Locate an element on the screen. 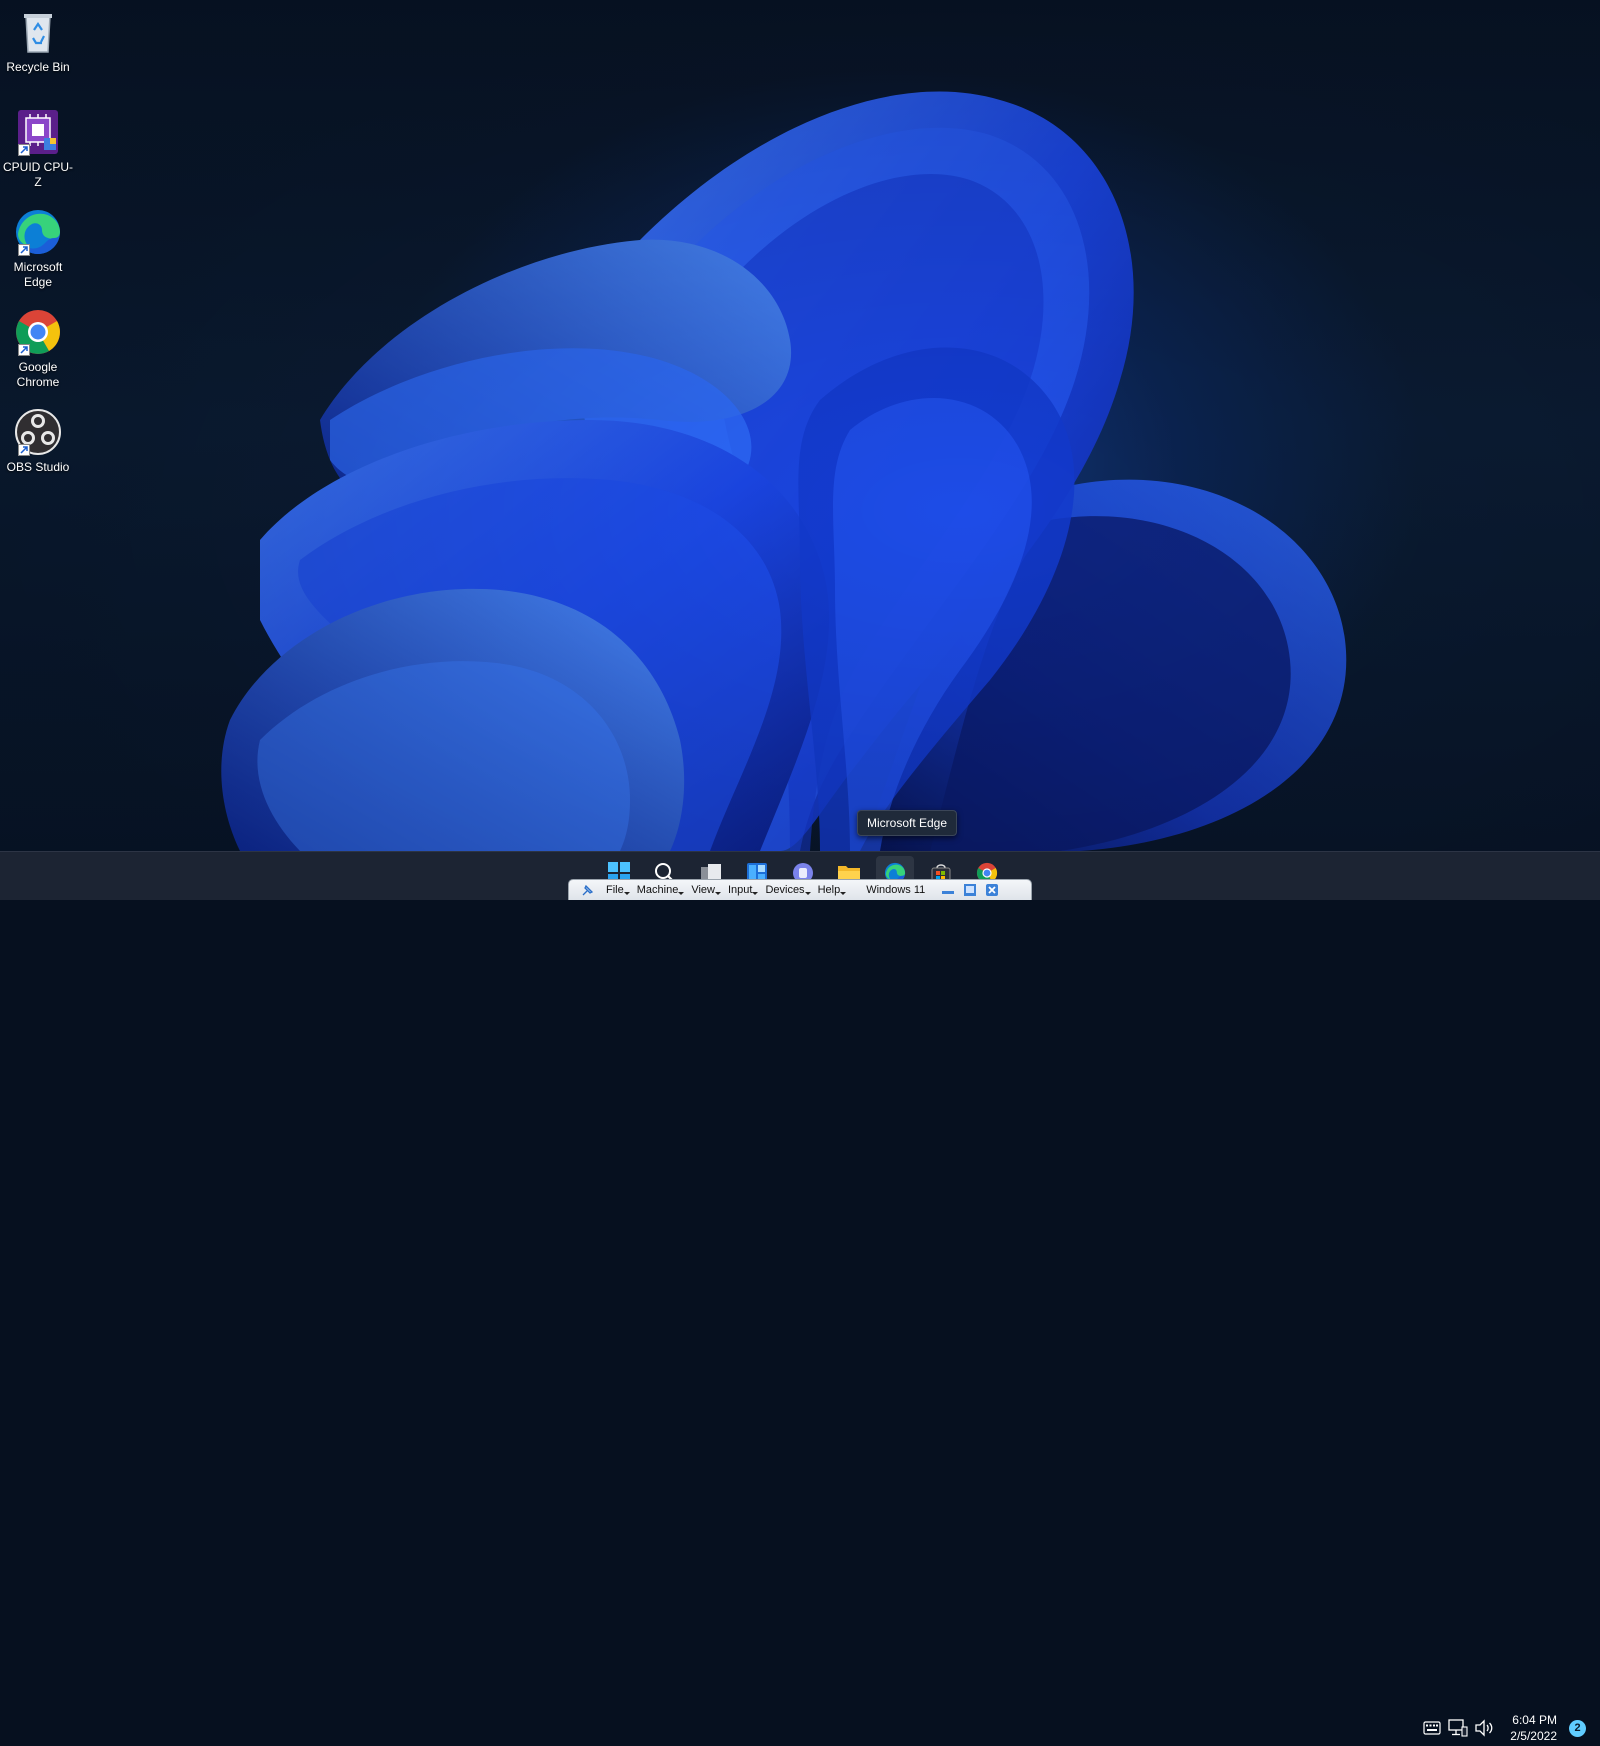 This screenshot has height=1746, width=1600. desktop-icon-edge: Microsoft Edge is located at coordinates (38, 249).